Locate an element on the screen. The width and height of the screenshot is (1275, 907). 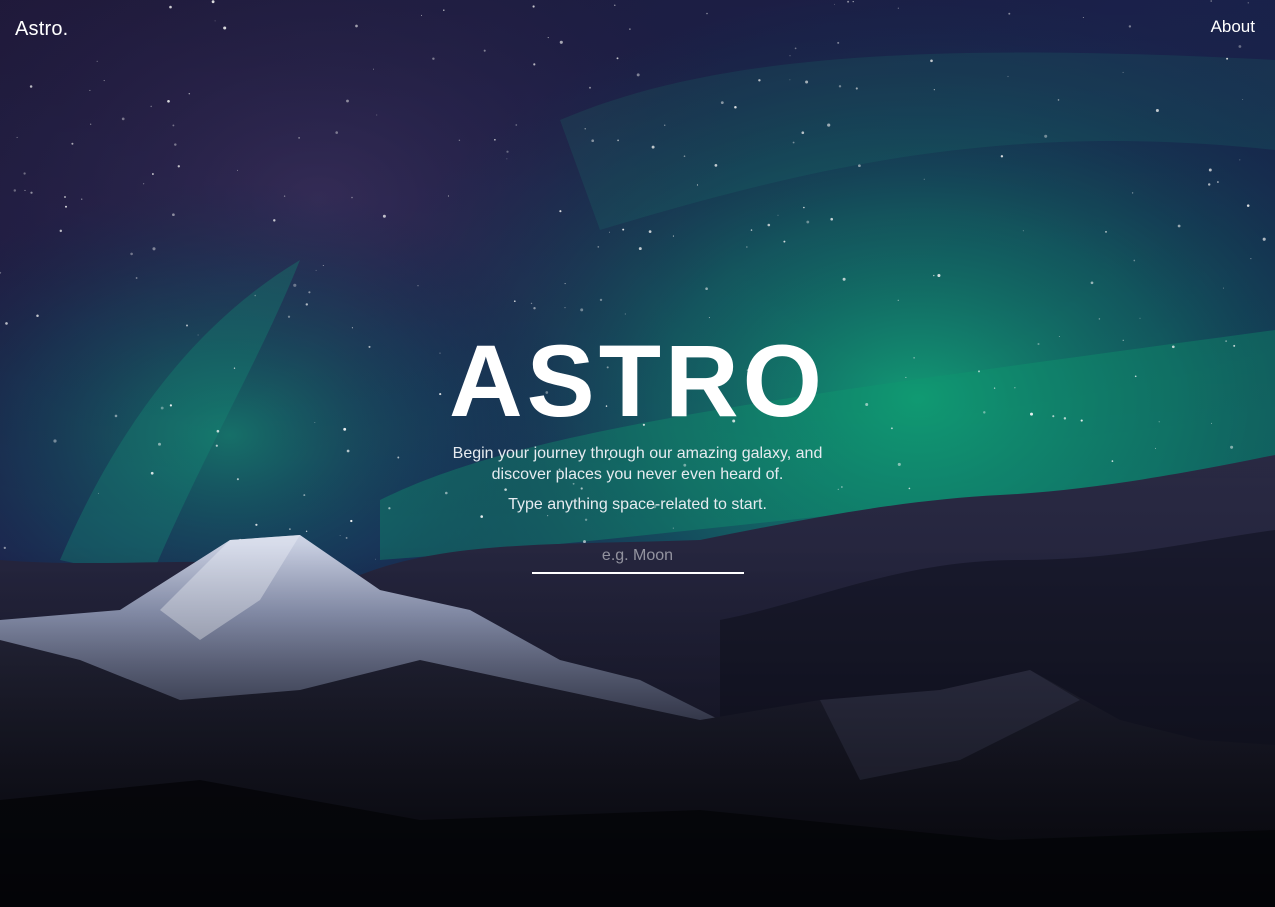
hero-hint: Type anything space-related to start. is located at coordinates (637, 504).